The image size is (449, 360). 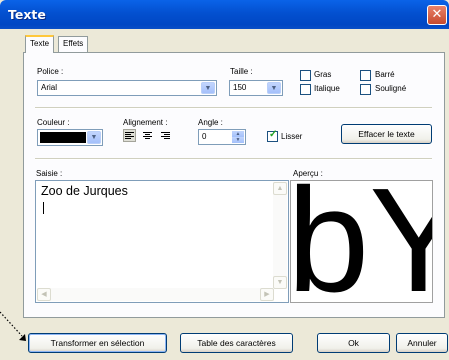 What do you see at coordinates (27, 14) in the screenshot?
I see `window-title: Texte` at bounding box center [27, 14].